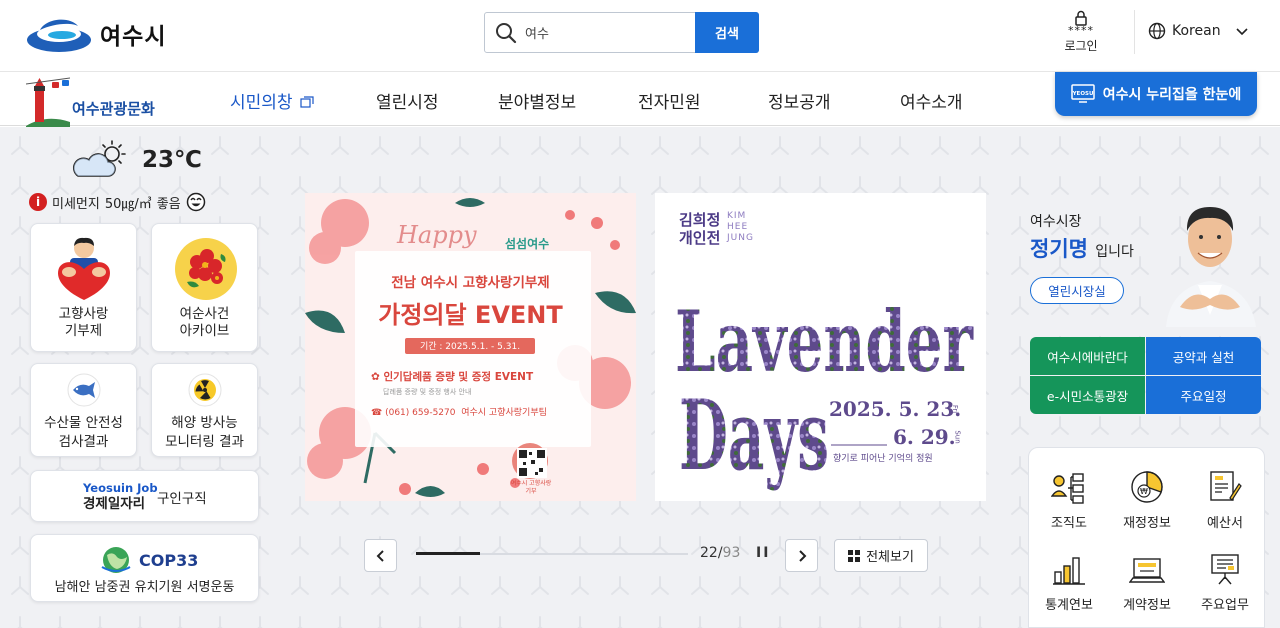  Describe the element at coordinates (720, 553) in the screenshot. I see `slider-counter: 22/93` at that location.